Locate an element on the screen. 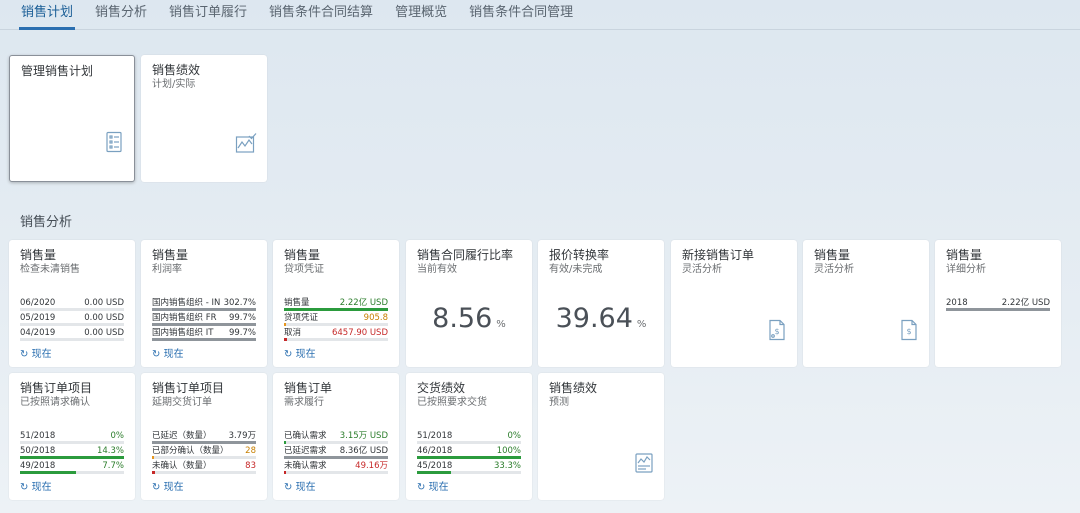 The image size is (1080, 513). tab-sales-plan: 销售计划 is located at coordinates (47, 15).